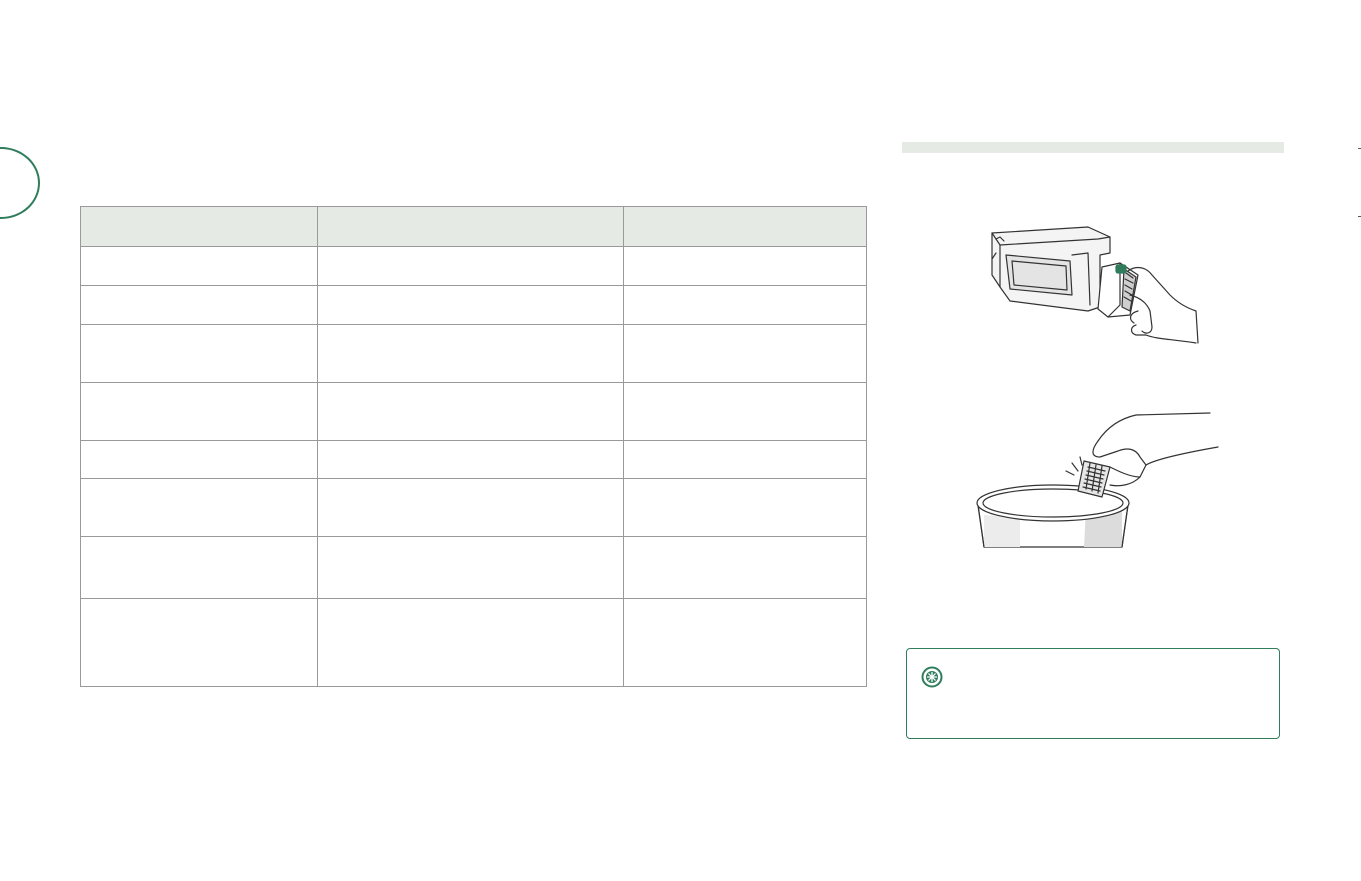 Image resolution: width=1361 pixels, height=881 pixels. What do you see at coordinates (1093, 693) in the screenshot?
I see `note-box` at bounding box center [1093, 693].